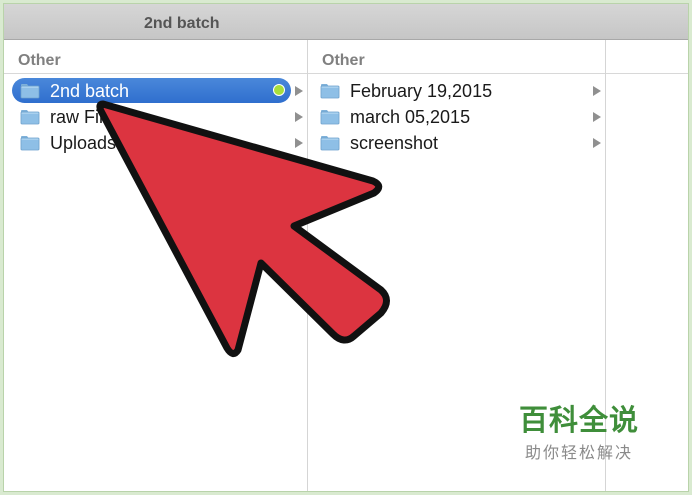 The height and width of the screenshot is (495, 692). Describe the element at coordinates (83, 143) in the screenshot. I see `folder-label: Uploads` at that location.